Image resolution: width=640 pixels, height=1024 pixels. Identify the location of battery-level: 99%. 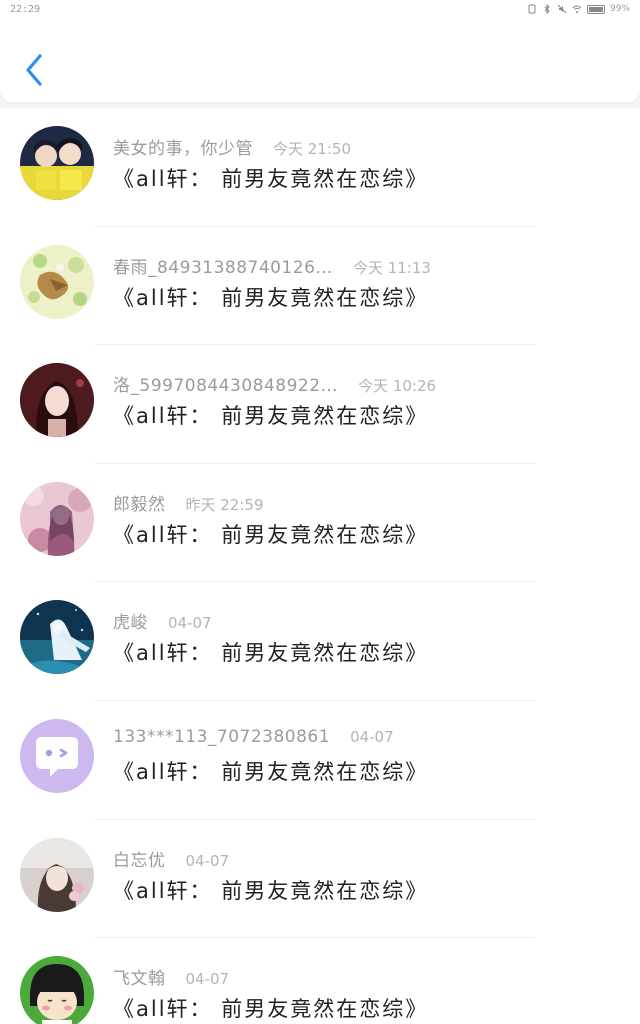
(619, 9).